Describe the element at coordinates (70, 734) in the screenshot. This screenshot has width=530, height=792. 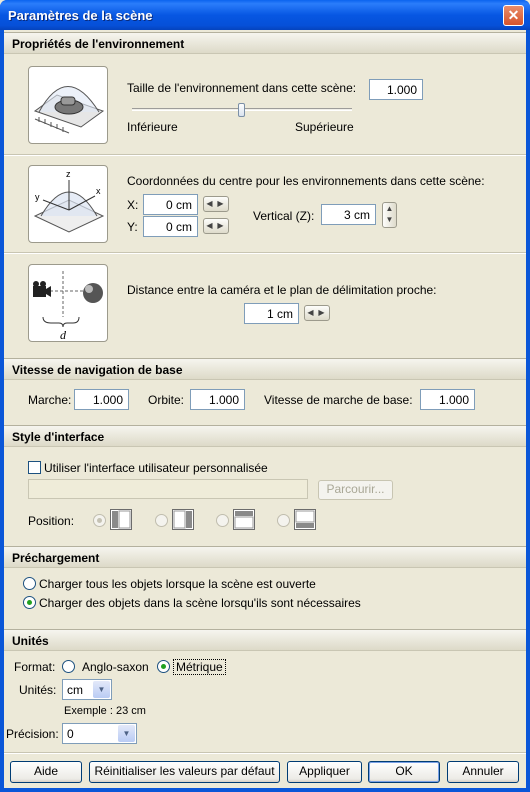
I see `precision-select-value: 0` at that location.